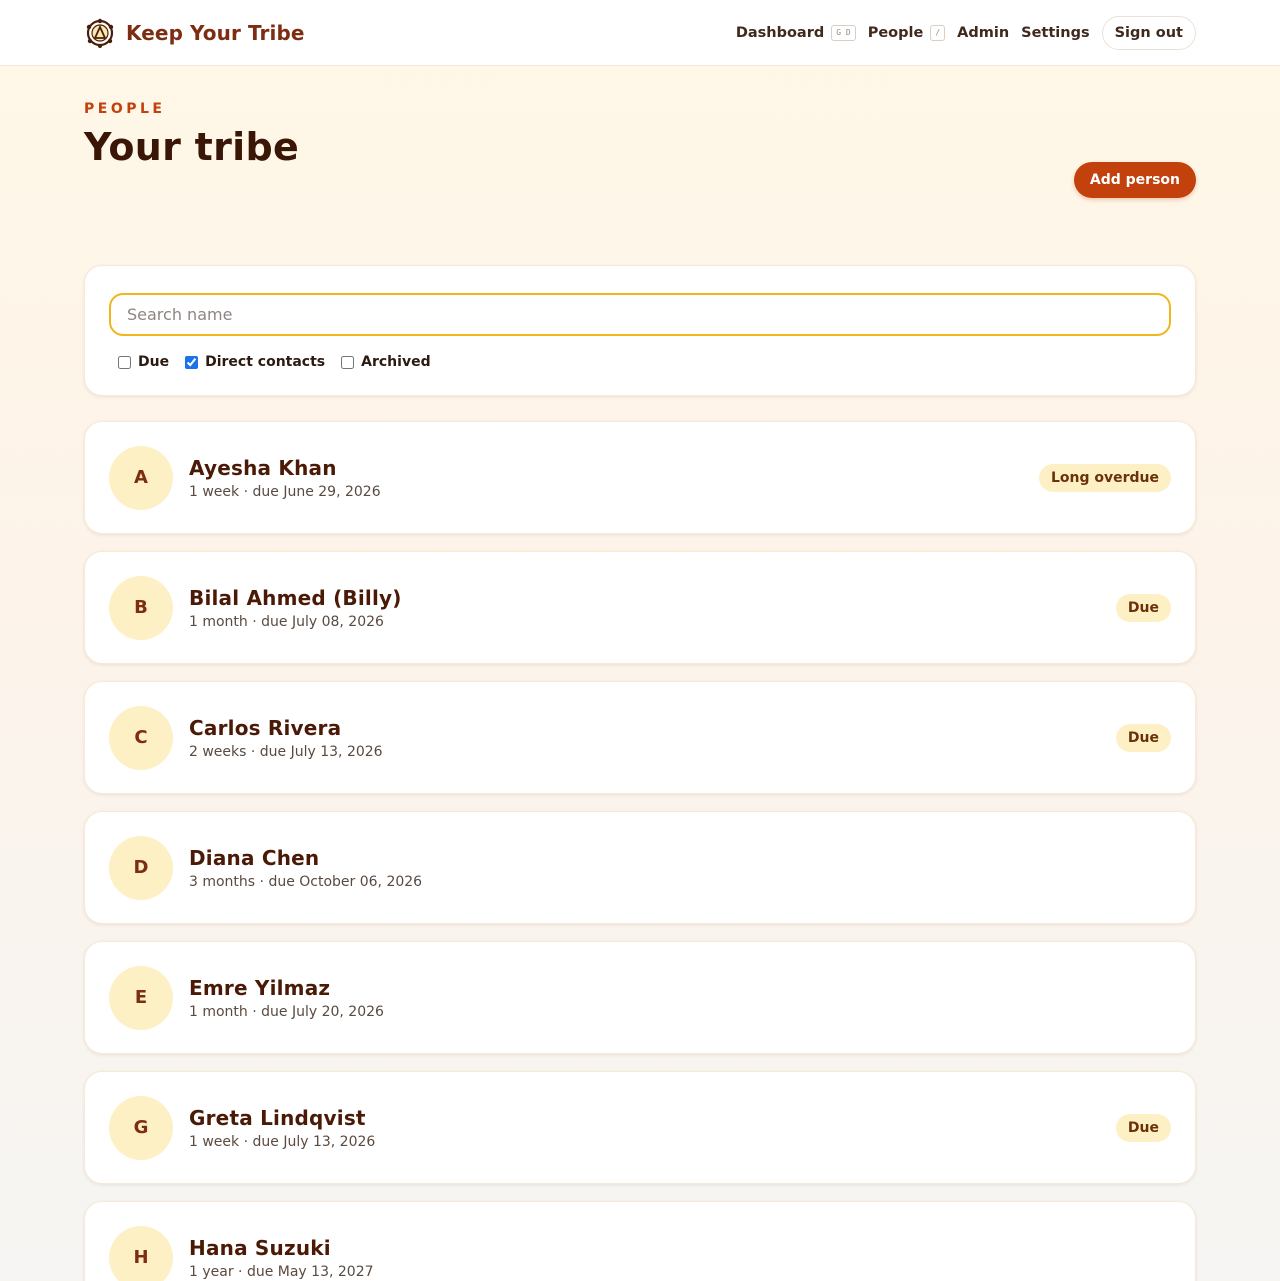 The image size is (1280, 1281). What do you see at coordinates (1134, 180) in the screenshot?
I see `add-person-button: Add person` at bounding box center [1134, 180].